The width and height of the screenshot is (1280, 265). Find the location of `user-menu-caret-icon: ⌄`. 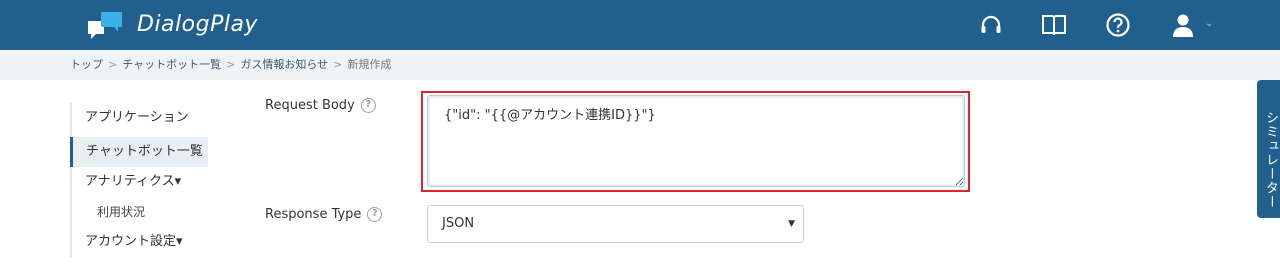

user-menu-caret-icon: ⌄ is located at coordinates (1209, 23).